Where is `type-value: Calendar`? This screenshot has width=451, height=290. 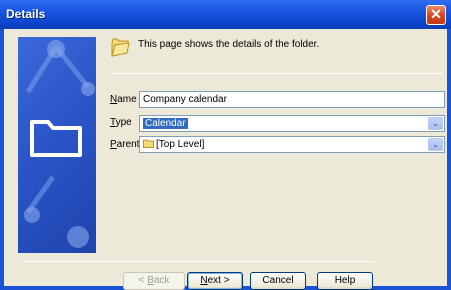
type-value: Calendar is located at coordinates (165, 123).